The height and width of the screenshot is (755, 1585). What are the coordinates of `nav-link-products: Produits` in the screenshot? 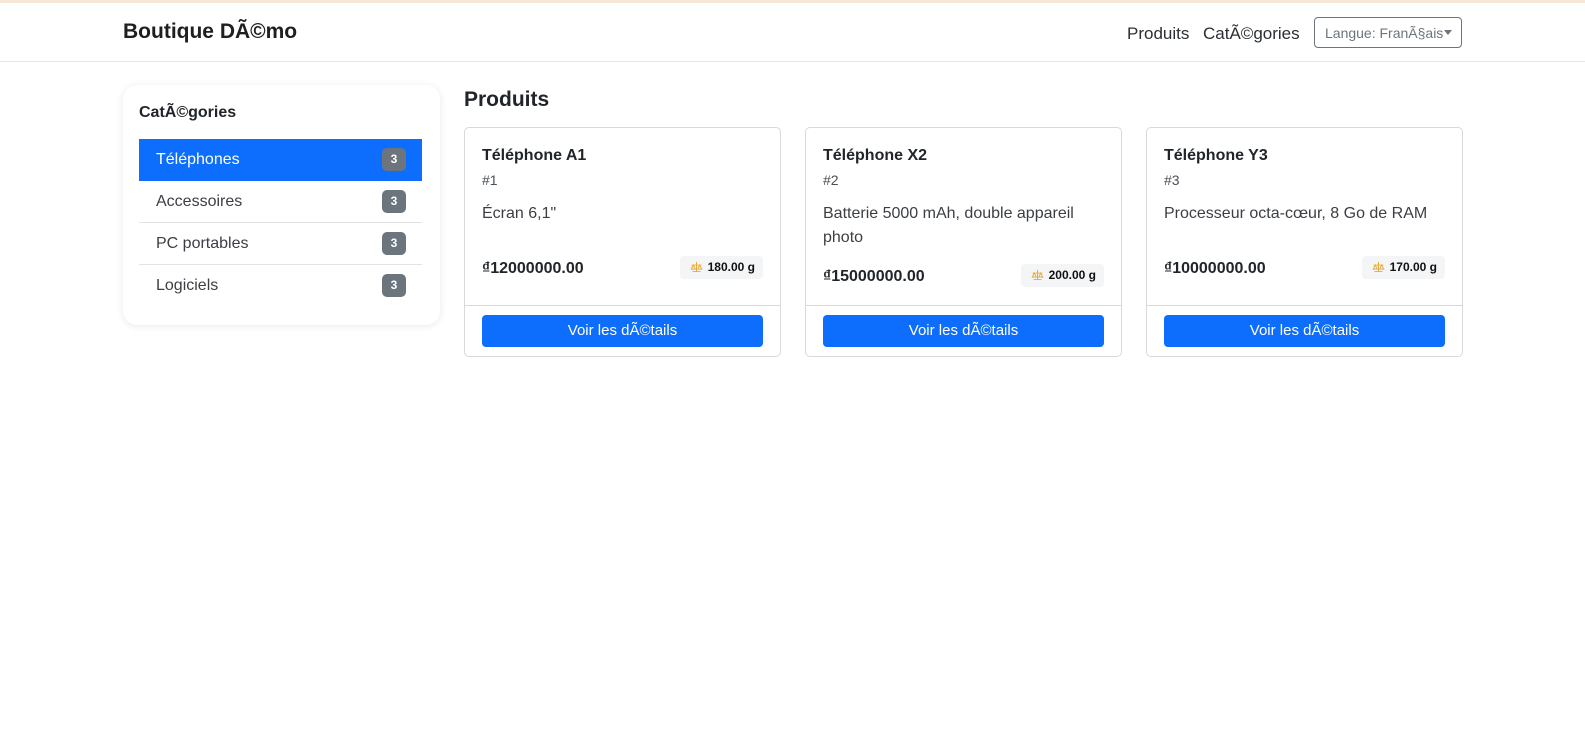 It's located at (1158, 34).